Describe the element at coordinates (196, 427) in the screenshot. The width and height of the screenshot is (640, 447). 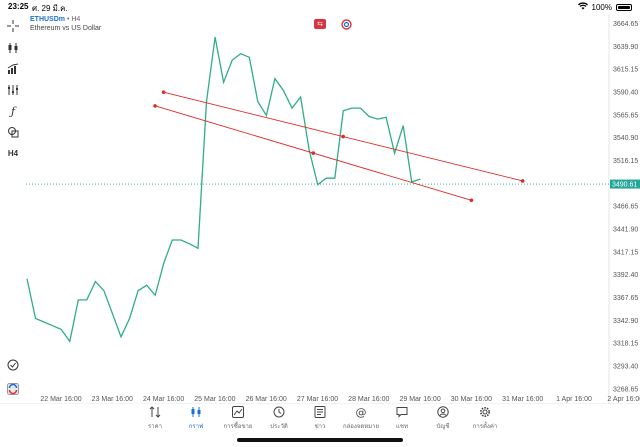
I see `nav-label: กราฟ` at that location.